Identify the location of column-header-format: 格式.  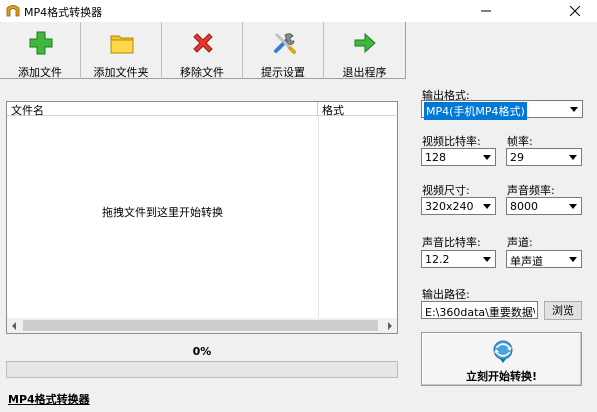
(357, 109).